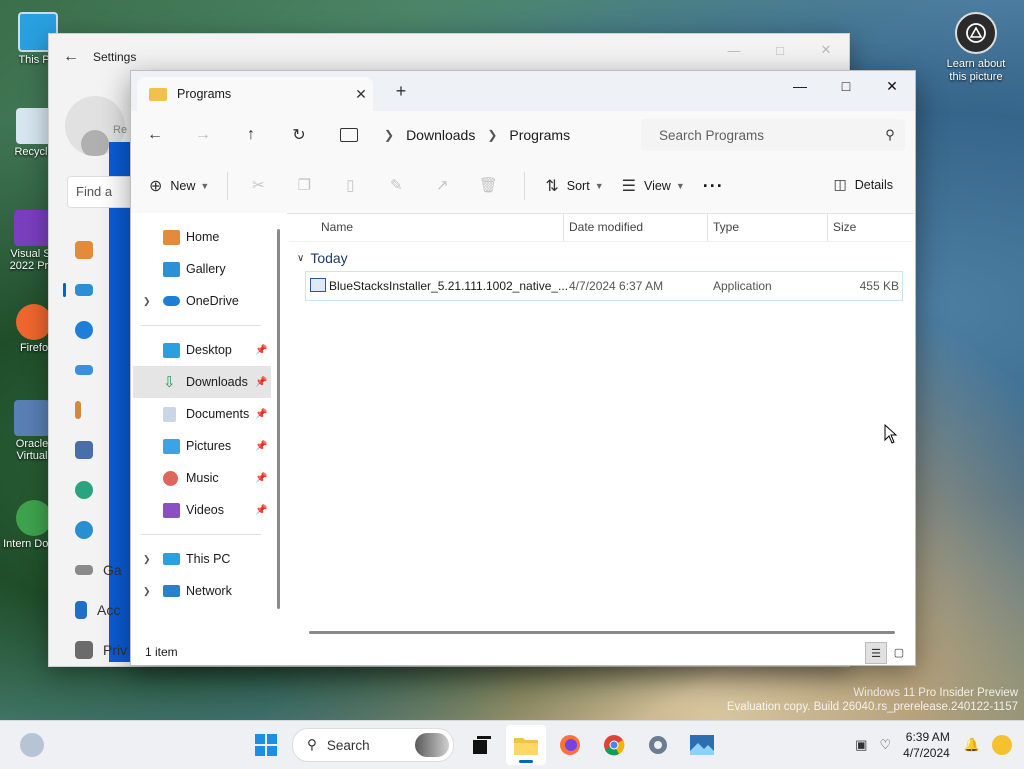 This screenshot has width=1024, height=769. Describe the element at coordinates (726, 227) in the screenshot. I see `column-type: Type` at that location.